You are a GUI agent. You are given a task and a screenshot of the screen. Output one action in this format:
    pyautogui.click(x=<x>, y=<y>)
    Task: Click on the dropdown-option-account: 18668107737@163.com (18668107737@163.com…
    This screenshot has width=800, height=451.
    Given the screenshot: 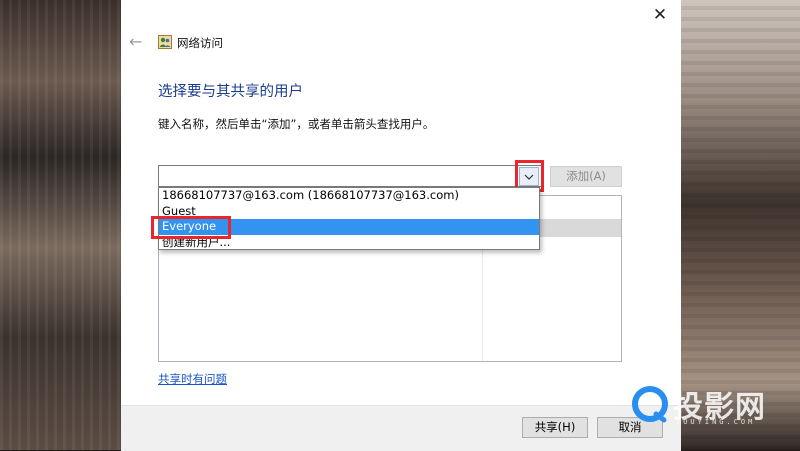 What is the action you would take?
    pyautogui.click(x=349, y=196)
    